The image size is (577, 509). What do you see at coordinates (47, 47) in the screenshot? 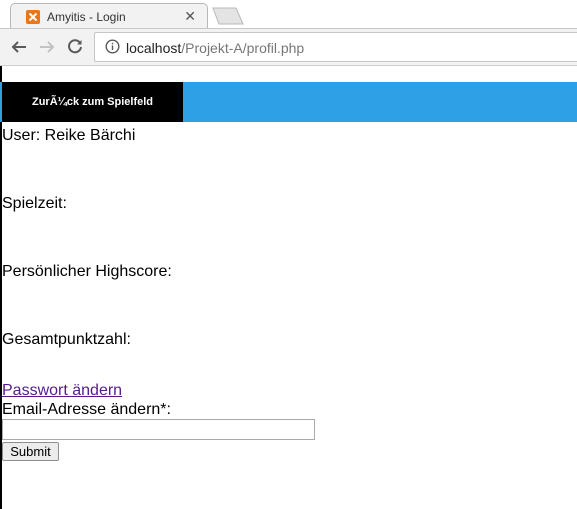
I see `forward-arrow-icon` at bounding box center [47, 47].